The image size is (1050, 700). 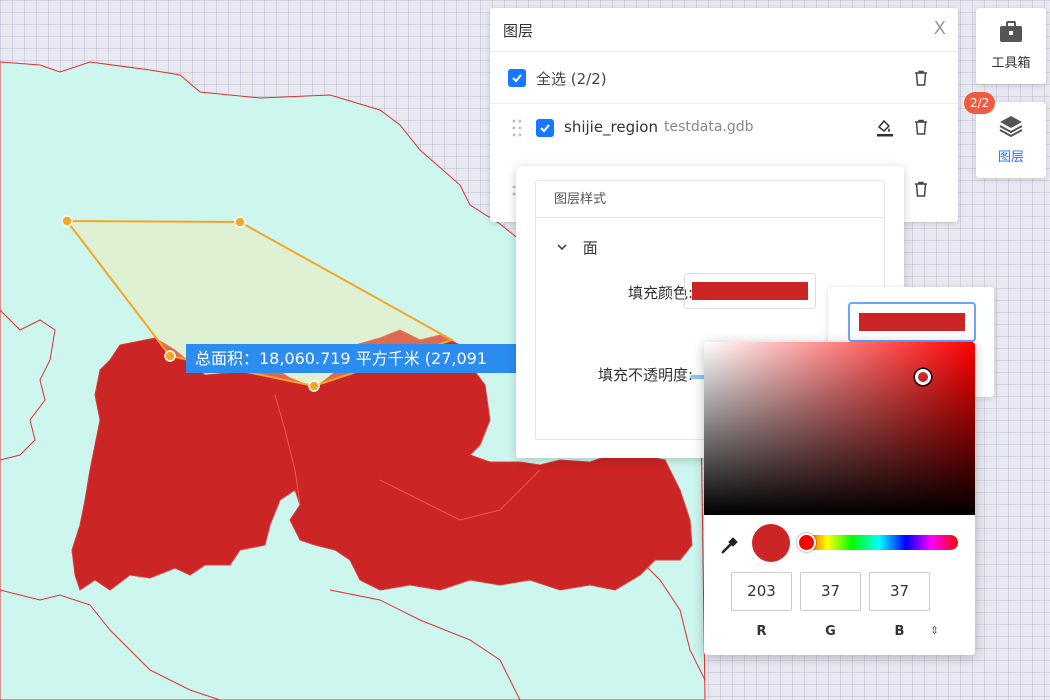 What do you see at coordinates (545, 128) in the screenshot?
I see `layer-checkbox` at bounding box center [545, 128].